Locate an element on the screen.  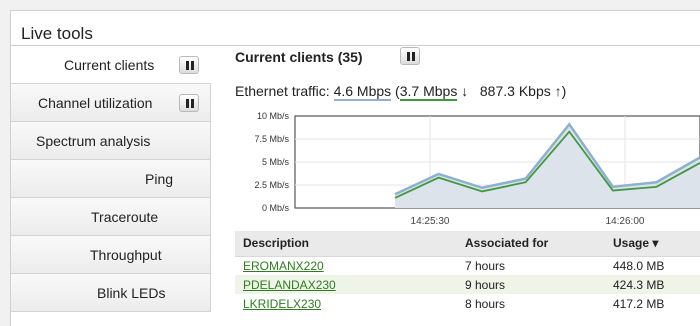
table-header-row: Description Associated for Usage ▾ is located at coordinates (467, 244).